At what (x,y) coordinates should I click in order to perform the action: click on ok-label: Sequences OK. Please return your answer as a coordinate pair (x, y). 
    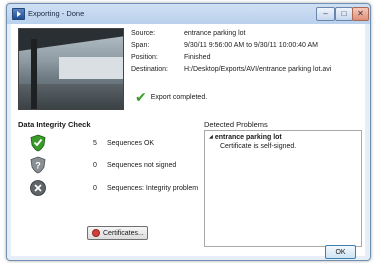
    Looking at the image, I should click on (131, 143).